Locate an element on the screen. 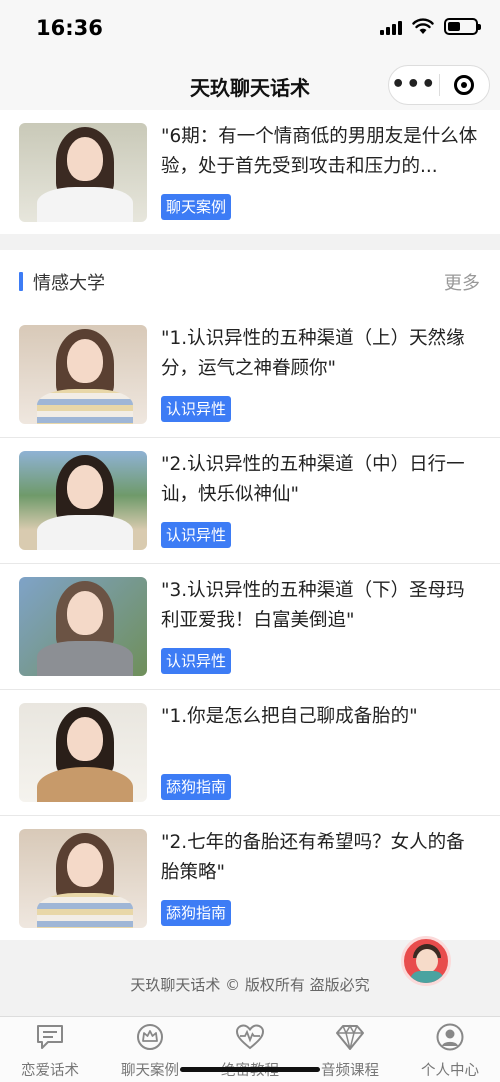 This screenshot has width=500, height=1082. chat-icon is located at coordinates (50, 1037).